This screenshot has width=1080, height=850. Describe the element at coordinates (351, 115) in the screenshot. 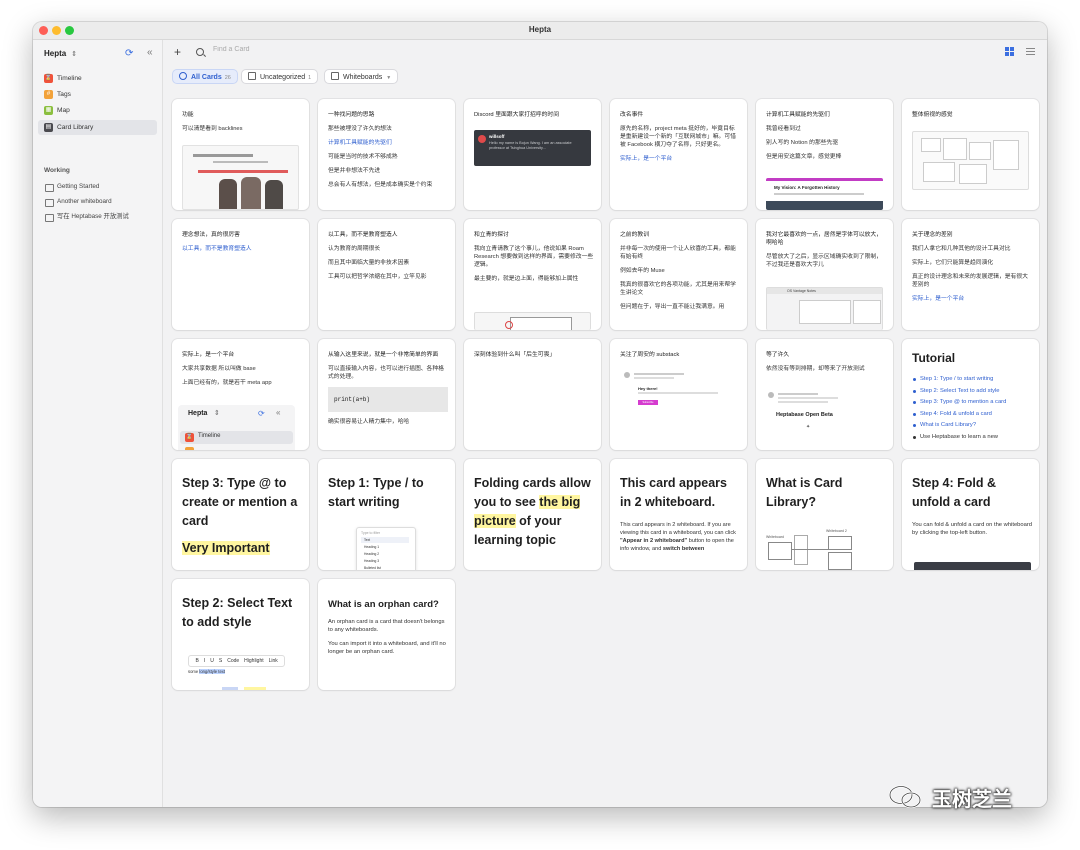

I see `card-text: 一种找问题的思路` at that location.